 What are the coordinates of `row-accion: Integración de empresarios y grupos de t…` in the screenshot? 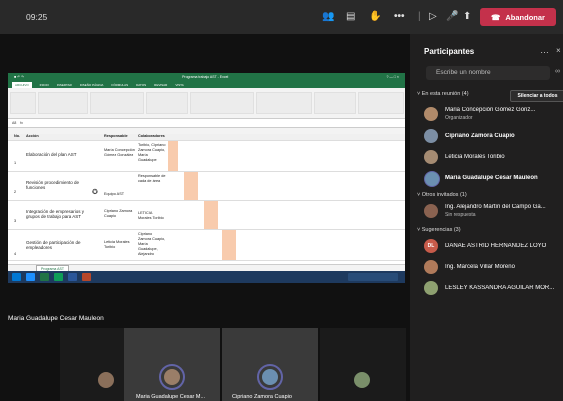 It's located at (55, 214).